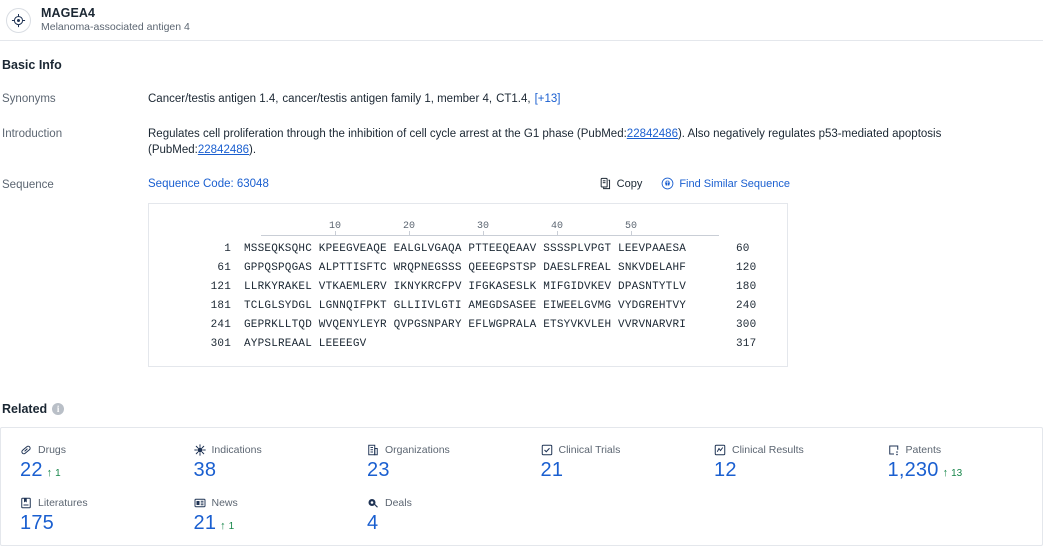 This screenshot has height=557, width=1043. I want to click on stat-patents-label: Patents, so click(923, 449).